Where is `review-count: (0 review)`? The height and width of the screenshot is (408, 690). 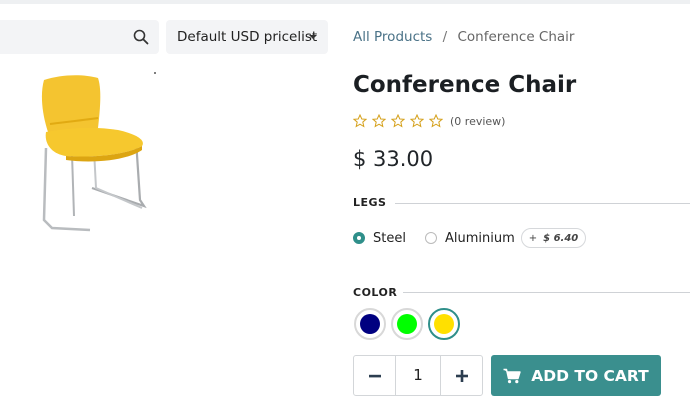 review-count: (0 review) is located at coordinates (477, 121).